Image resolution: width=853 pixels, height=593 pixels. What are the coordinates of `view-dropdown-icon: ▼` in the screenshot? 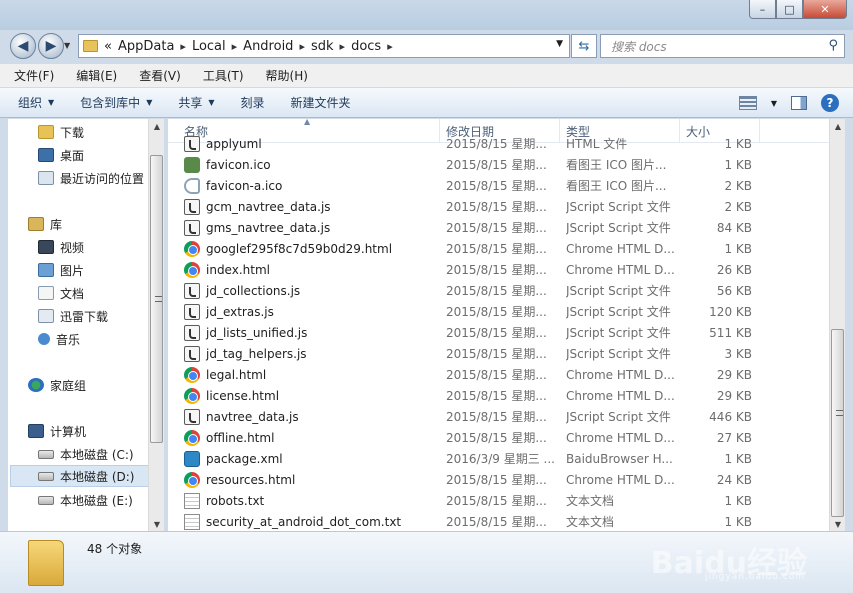 It's located at (774, 103).